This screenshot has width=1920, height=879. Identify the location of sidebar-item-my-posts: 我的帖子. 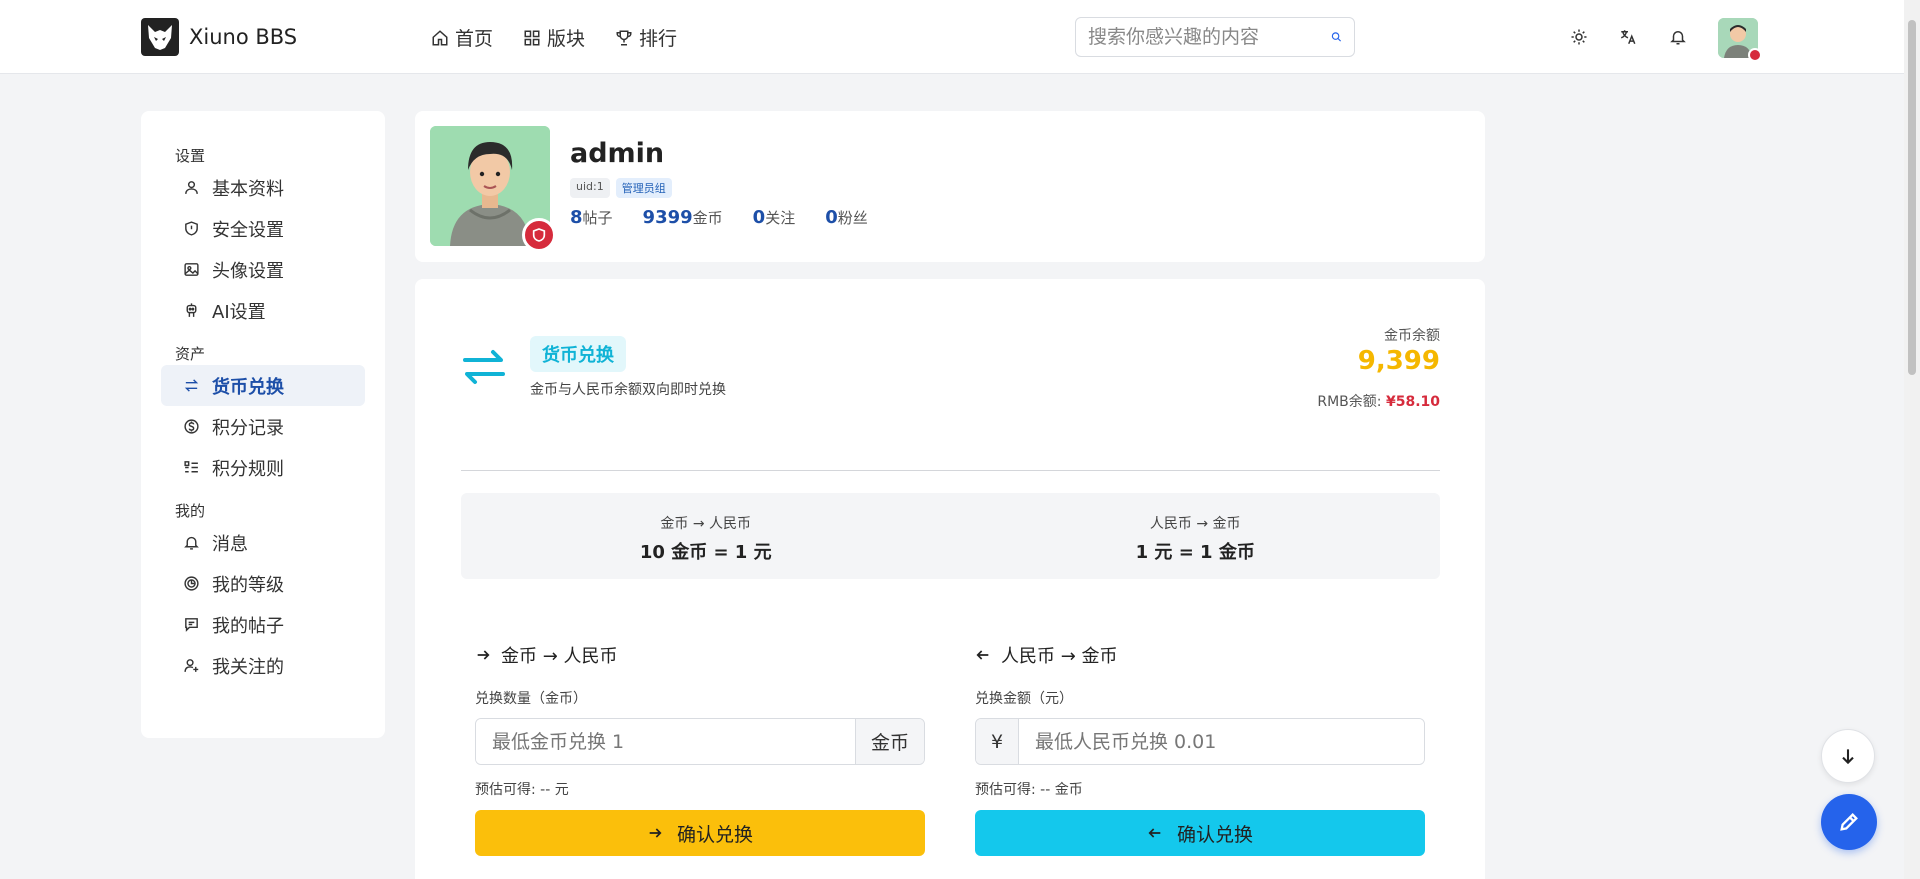
(263, 624).